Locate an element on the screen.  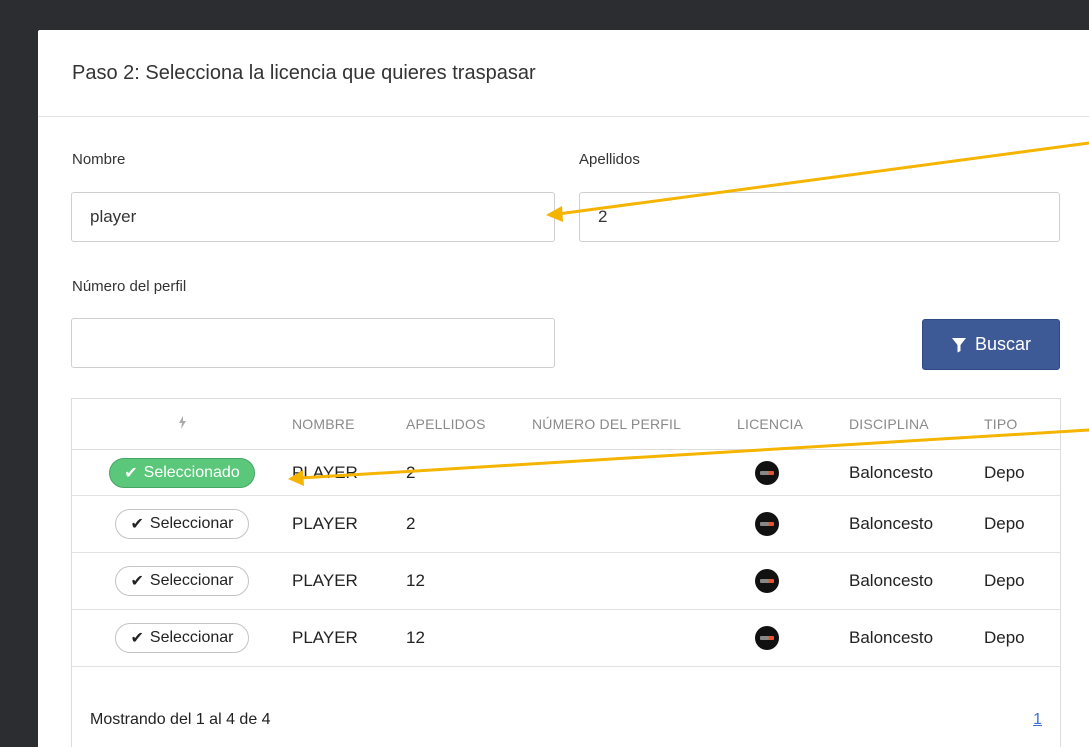
seleccionado-button: ✔ Seleccionado is located at coordinates (182, 472).